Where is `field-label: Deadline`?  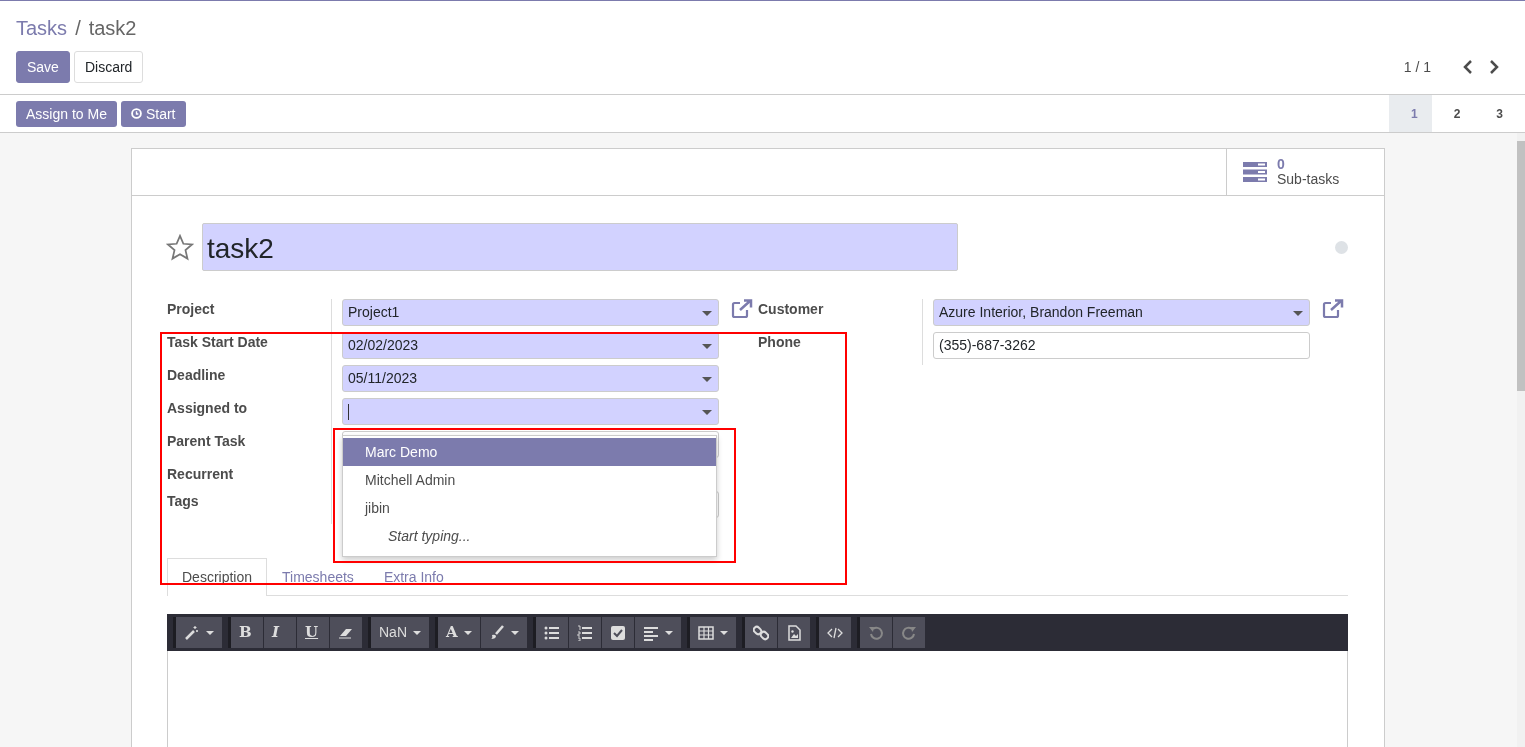 field-label: Deadline is located at coordinates (197, 375).